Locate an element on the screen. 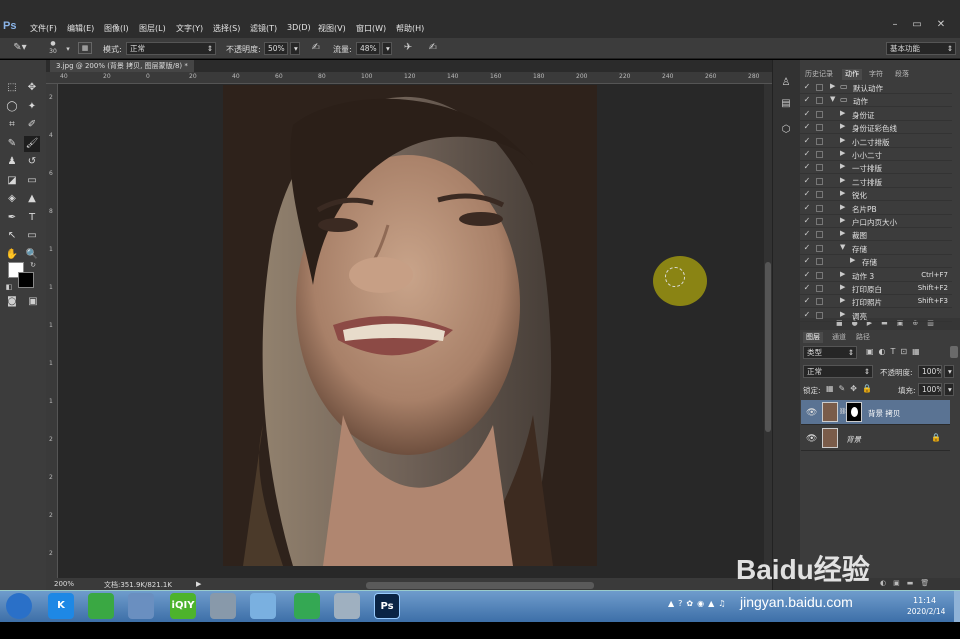  filter-toggle is located at coordinates (954, 352).